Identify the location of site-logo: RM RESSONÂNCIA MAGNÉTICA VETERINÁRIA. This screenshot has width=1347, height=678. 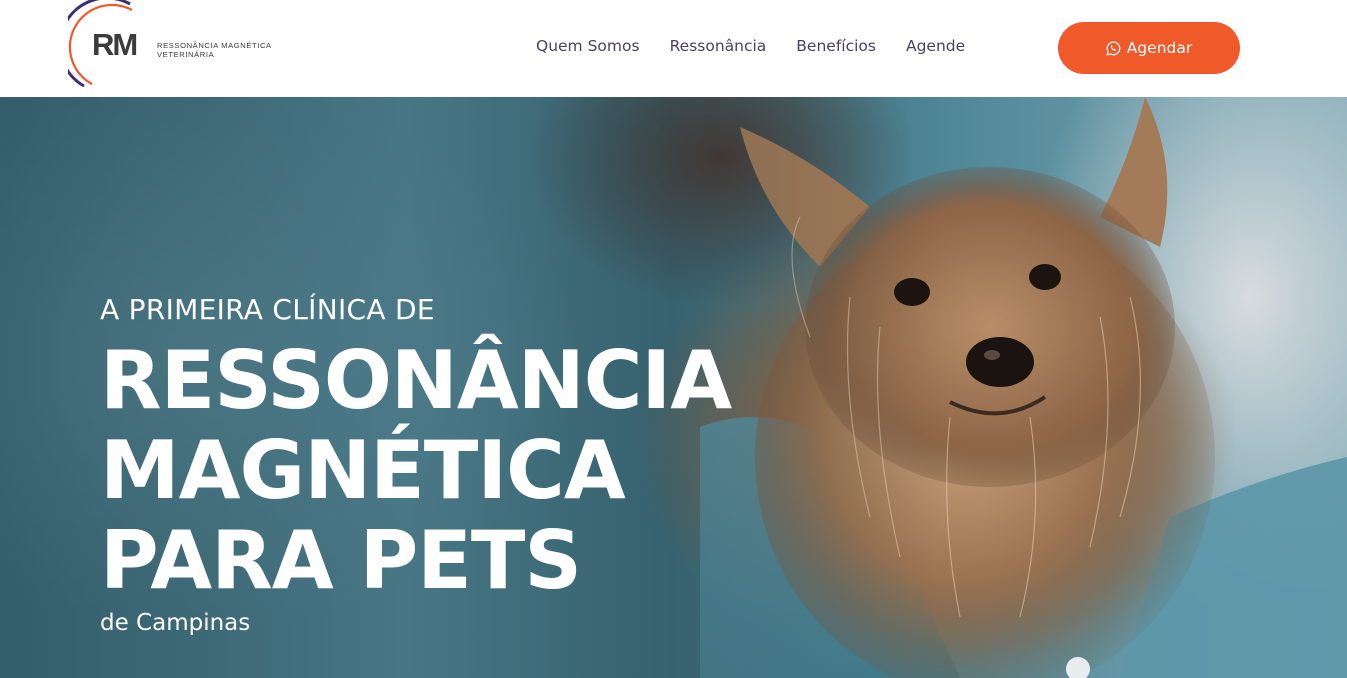
(178, 48).